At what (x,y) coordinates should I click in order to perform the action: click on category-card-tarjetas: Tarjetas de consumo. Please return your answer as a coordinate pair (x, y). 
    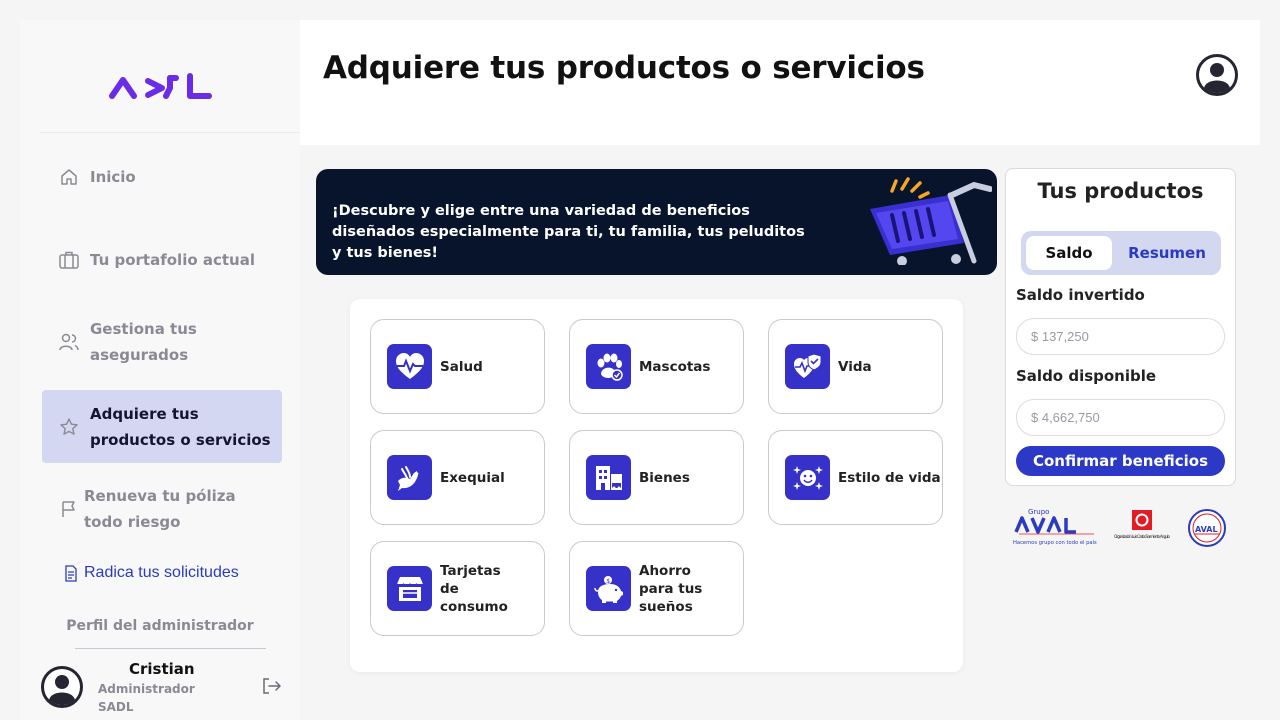
    Looking at the image, I should click on (457, 588).